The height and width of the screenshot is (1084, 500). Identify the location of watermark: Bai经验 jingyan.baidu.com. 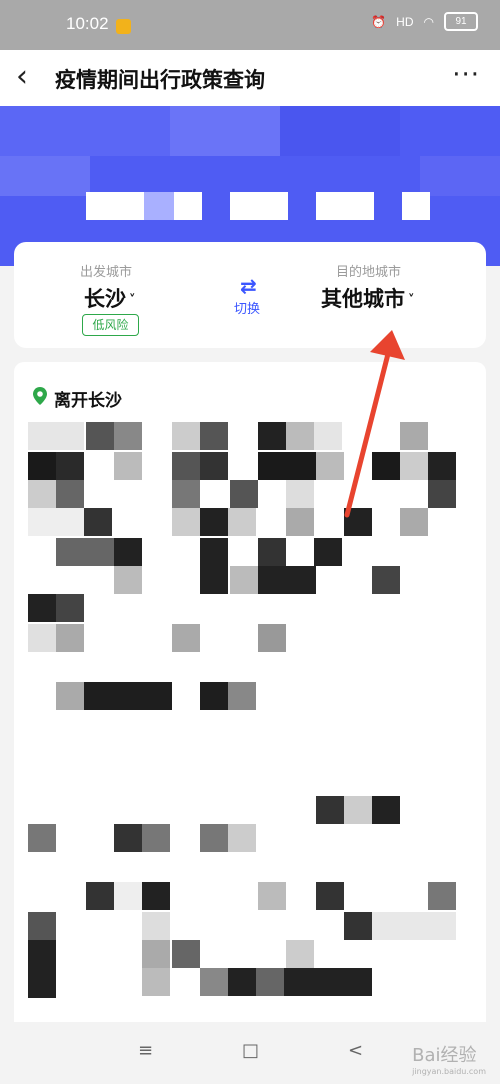
(449, 1058).